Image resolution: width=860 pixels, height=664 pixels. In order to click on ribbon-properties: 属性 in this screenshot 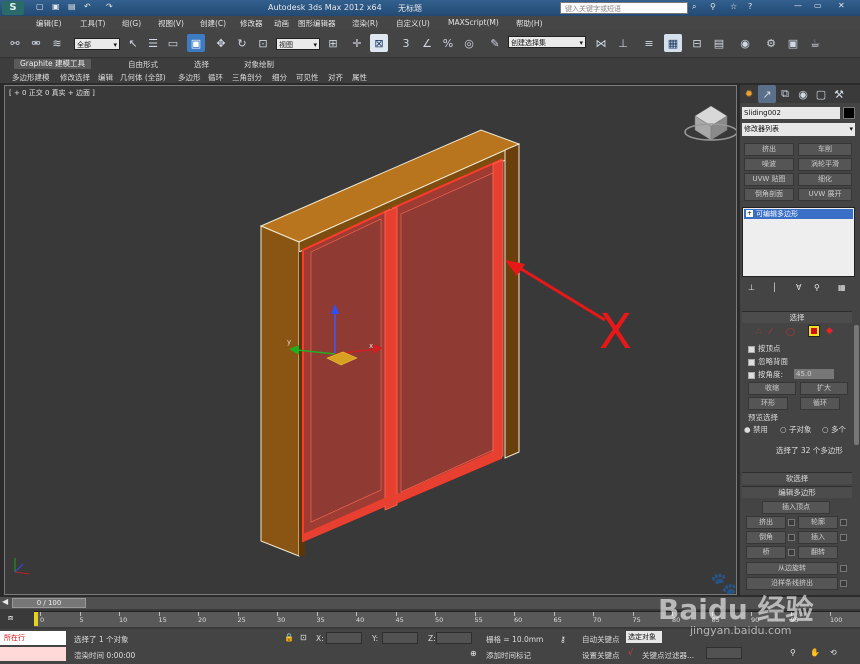, I will do `click(359, 77)`.